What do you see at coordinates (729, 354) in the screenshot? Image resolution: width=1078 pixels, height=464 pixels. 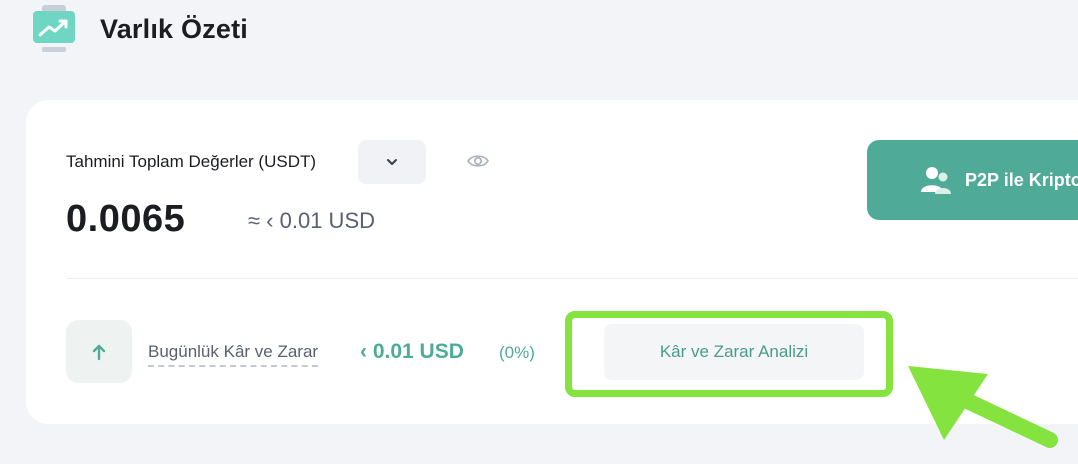 I see `highlight-annotation-box` at bounding box center [729, 354].